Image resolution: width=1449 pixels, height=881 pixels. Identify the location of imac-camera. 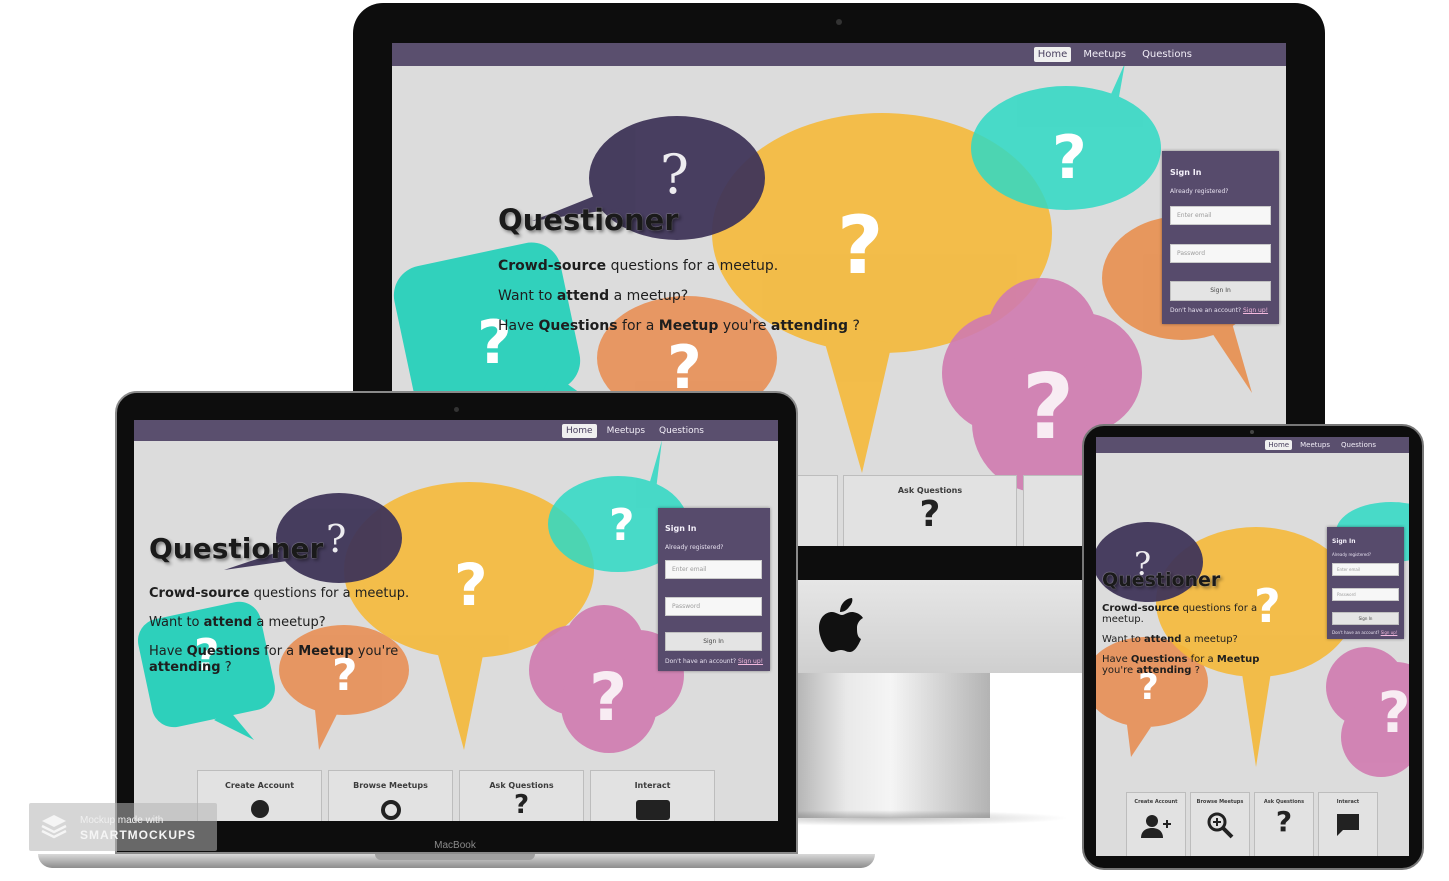
(839, 22).